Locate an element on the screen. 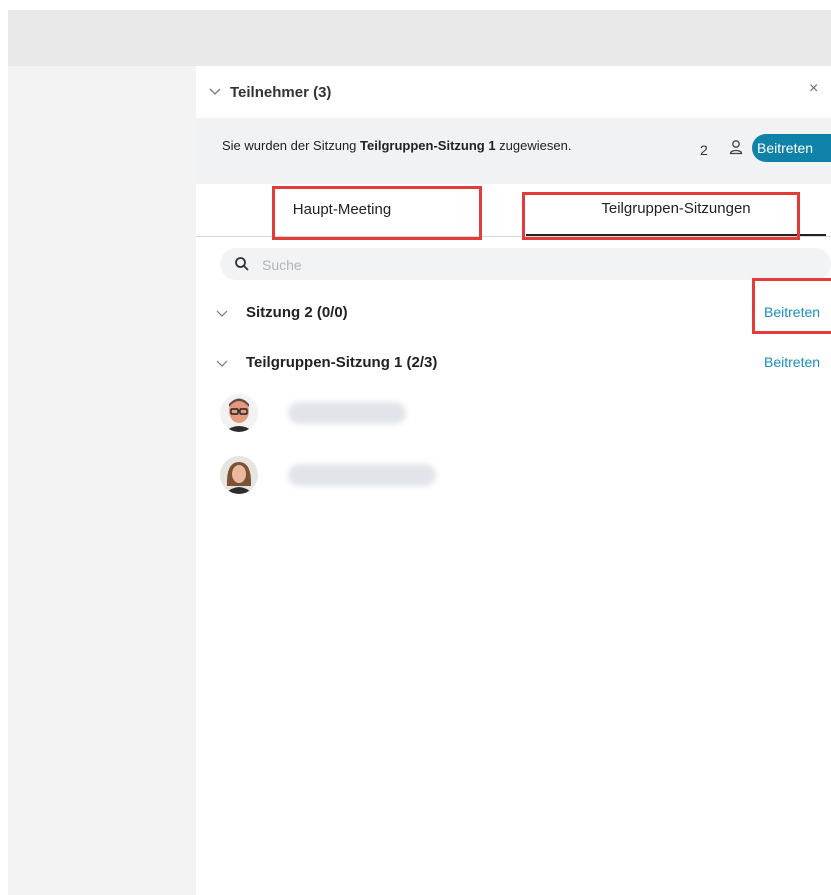  session-name: Teilgruppen-Sitzung 1 (2/3) is located at coordinates (342, 362).